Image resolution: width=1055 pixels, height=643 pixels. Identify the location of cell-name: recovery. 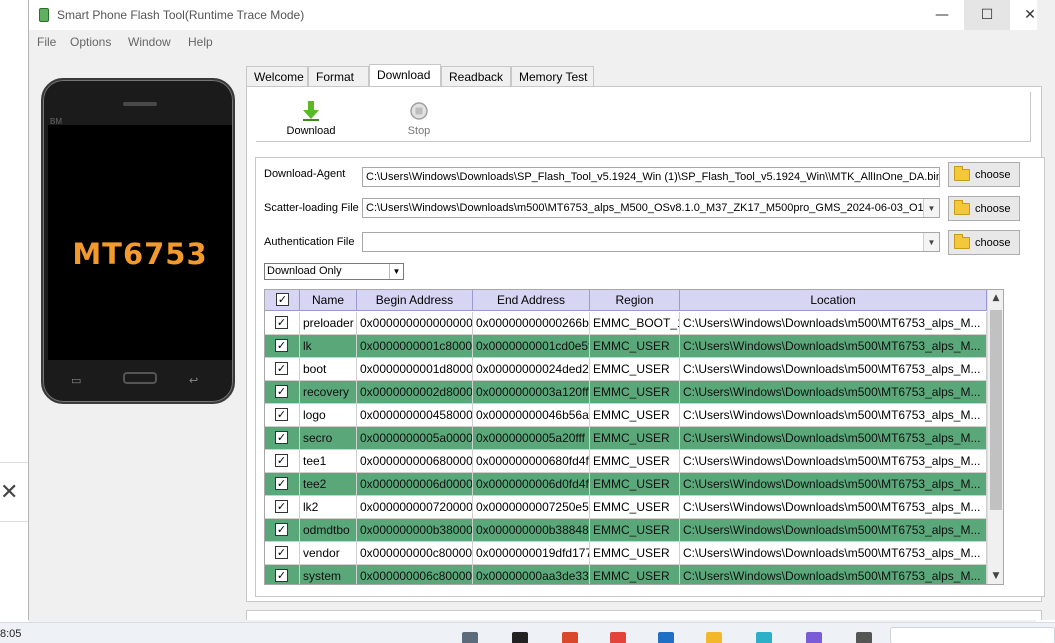
(328, 392).